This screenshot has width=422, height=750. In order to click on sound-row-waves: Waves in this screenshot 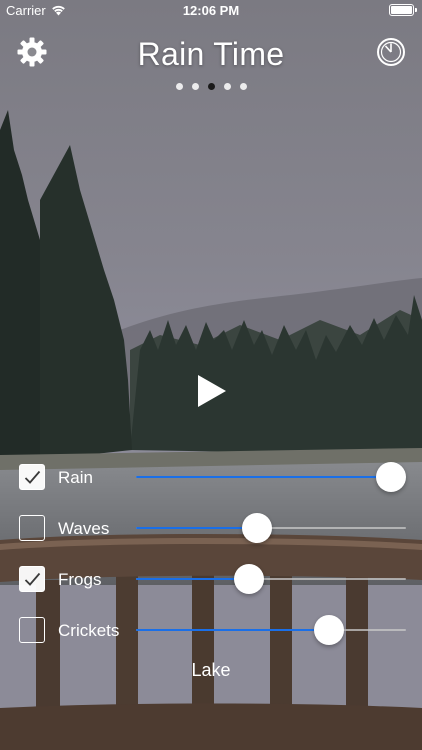, I will do `click(211, 528)`.